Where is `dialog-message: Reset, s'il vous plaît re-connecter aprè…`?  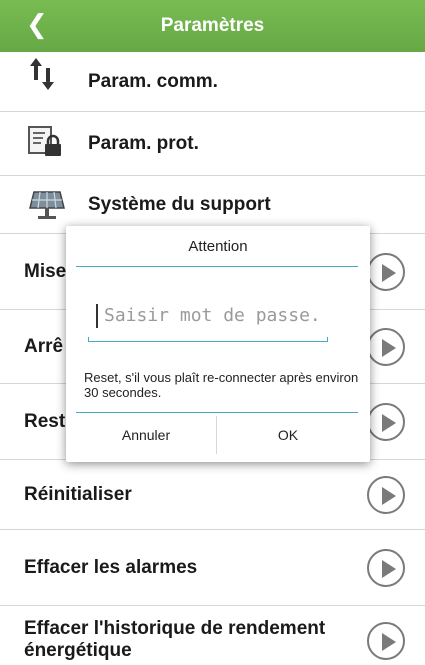 dialog-message: Reset, s'il vous plaît re-connecter aprè… is located at coordinates (221, 385).